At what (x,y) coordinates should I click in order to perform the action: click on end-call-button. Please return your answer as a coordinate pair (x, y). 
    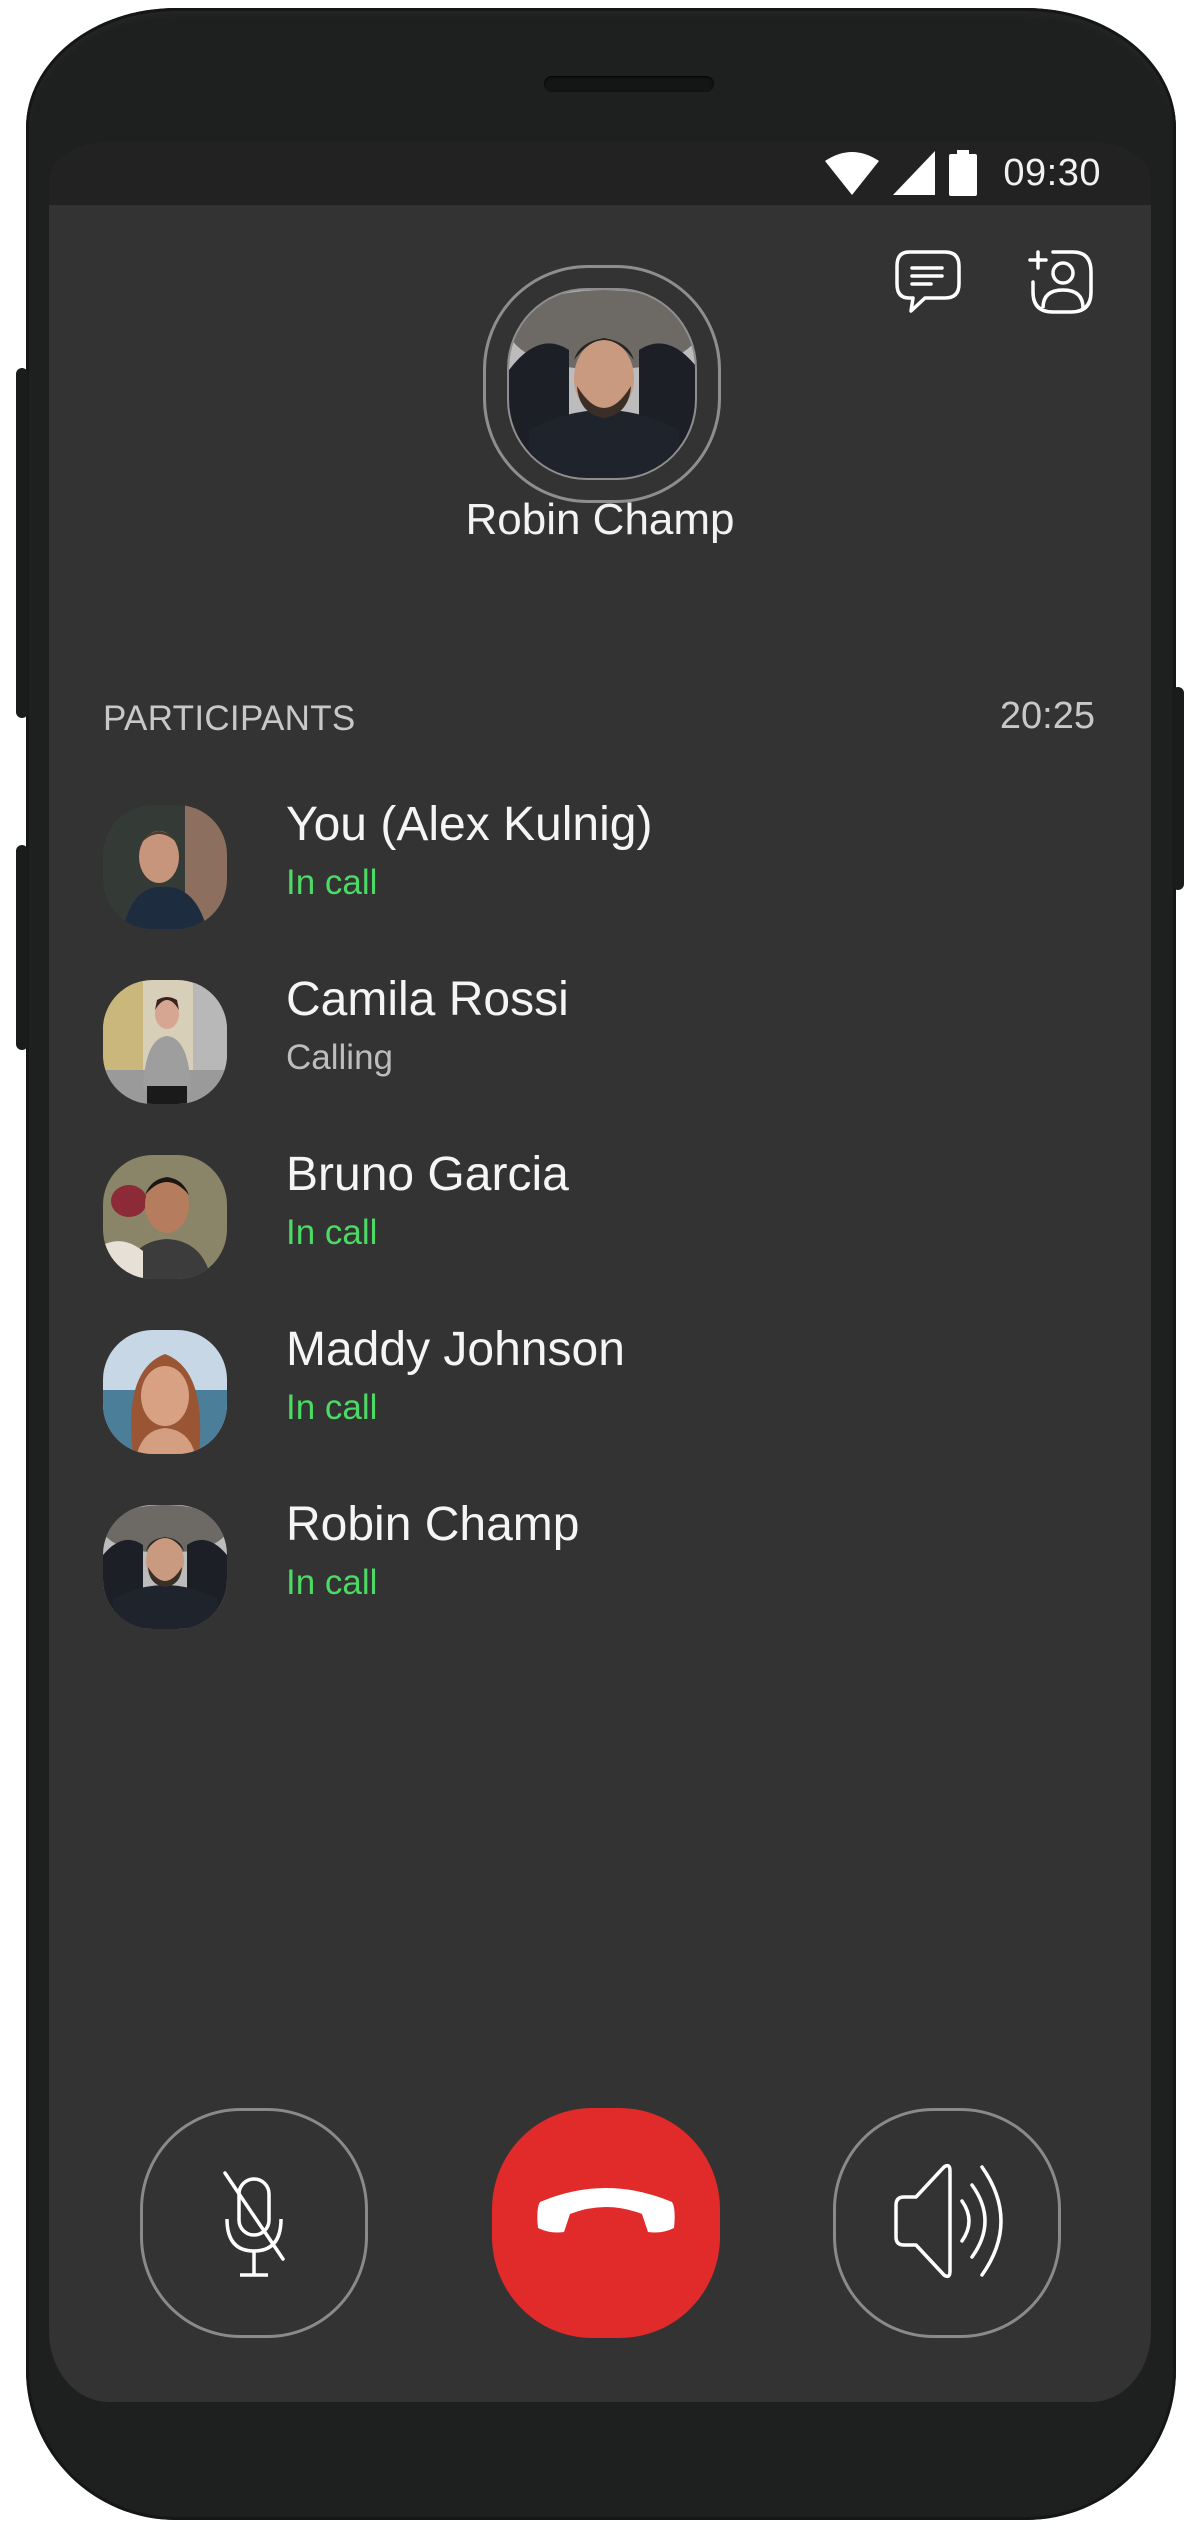
    Looking at the image, I should click on (606, 2223).